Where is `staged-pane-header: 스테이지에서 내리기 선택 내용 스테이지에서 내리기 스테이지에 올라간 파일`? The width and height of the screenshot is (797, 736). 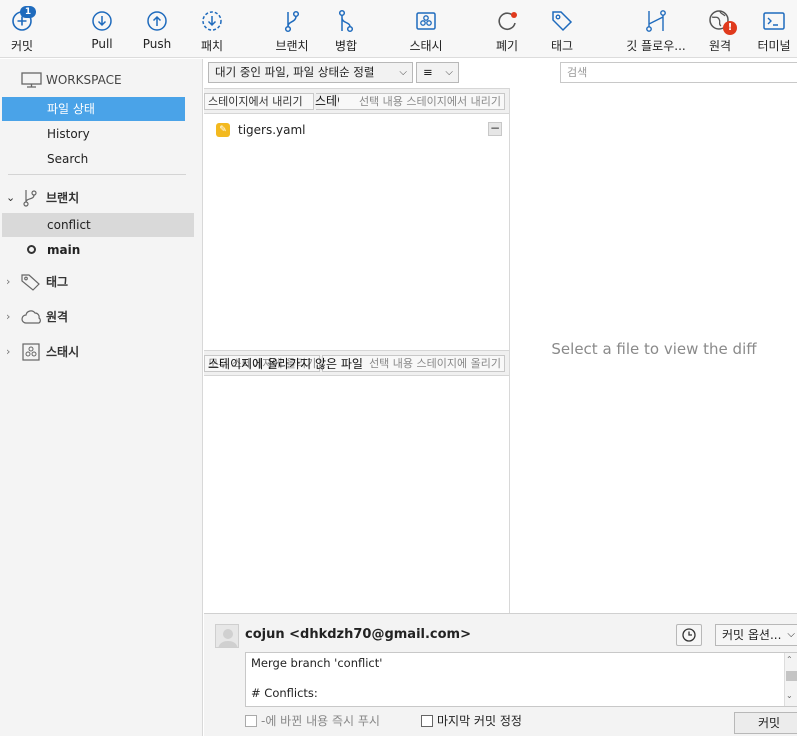 staged-pane-header: 스테이지에서 내리기 선택 내용 스테이지에서 내리기 스테이지에 올라간 파일 is located at coordinates (356, 101).